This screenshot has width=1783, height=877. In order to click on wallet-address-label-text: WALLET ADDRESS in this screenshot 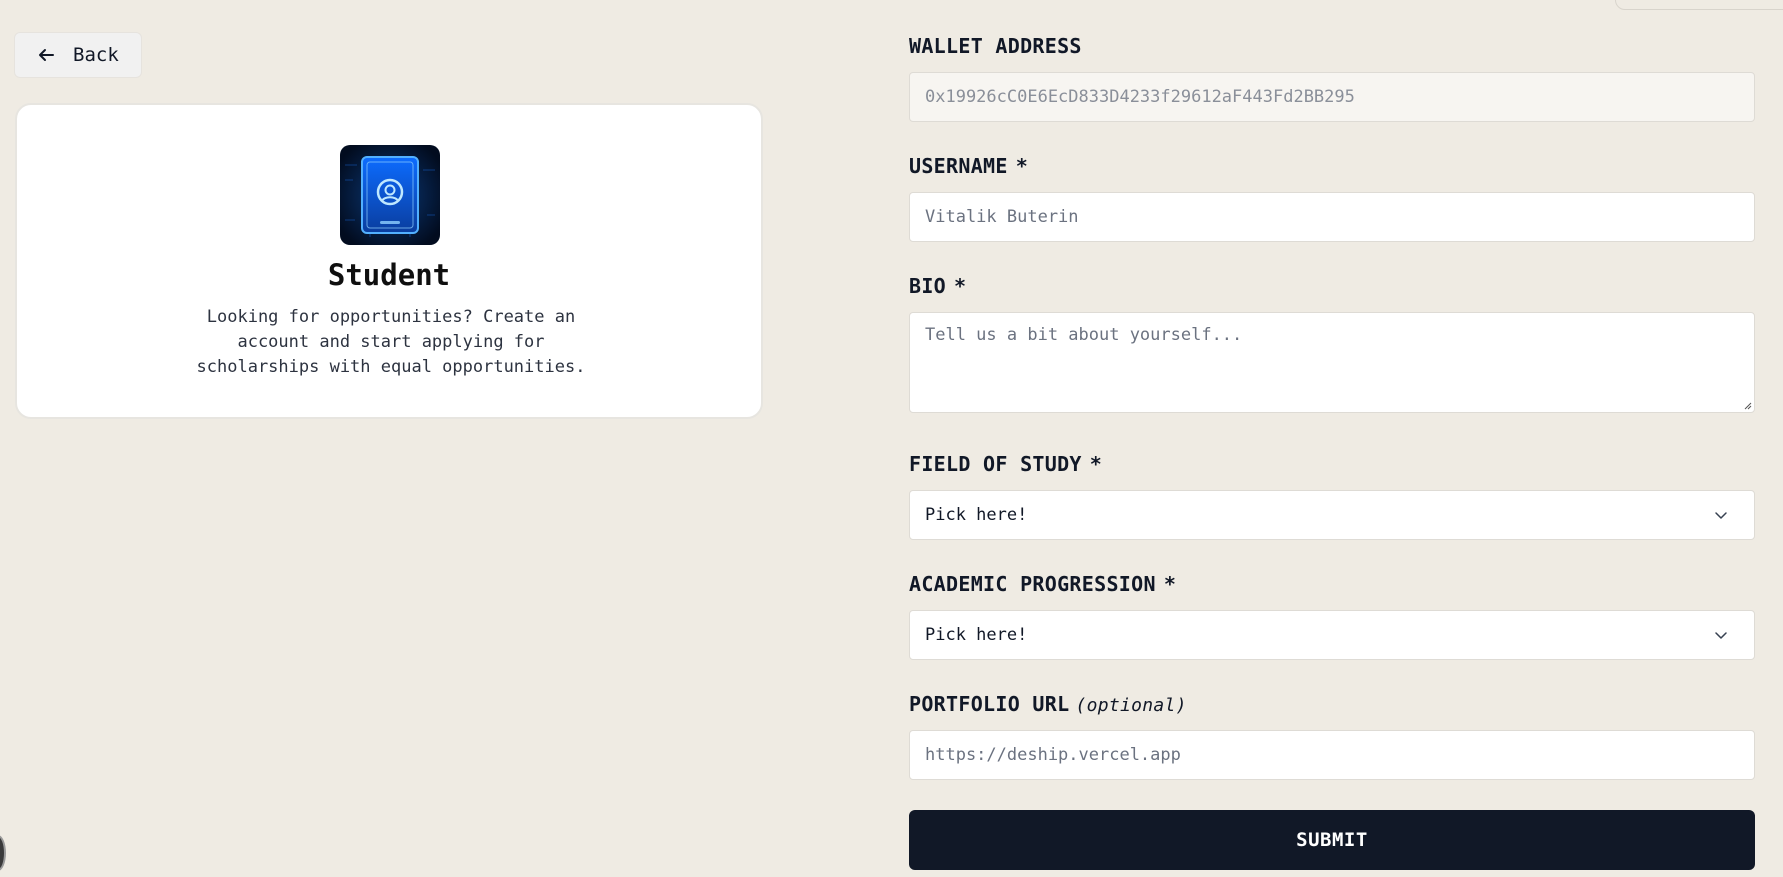, I will do `click(995, 46)`.